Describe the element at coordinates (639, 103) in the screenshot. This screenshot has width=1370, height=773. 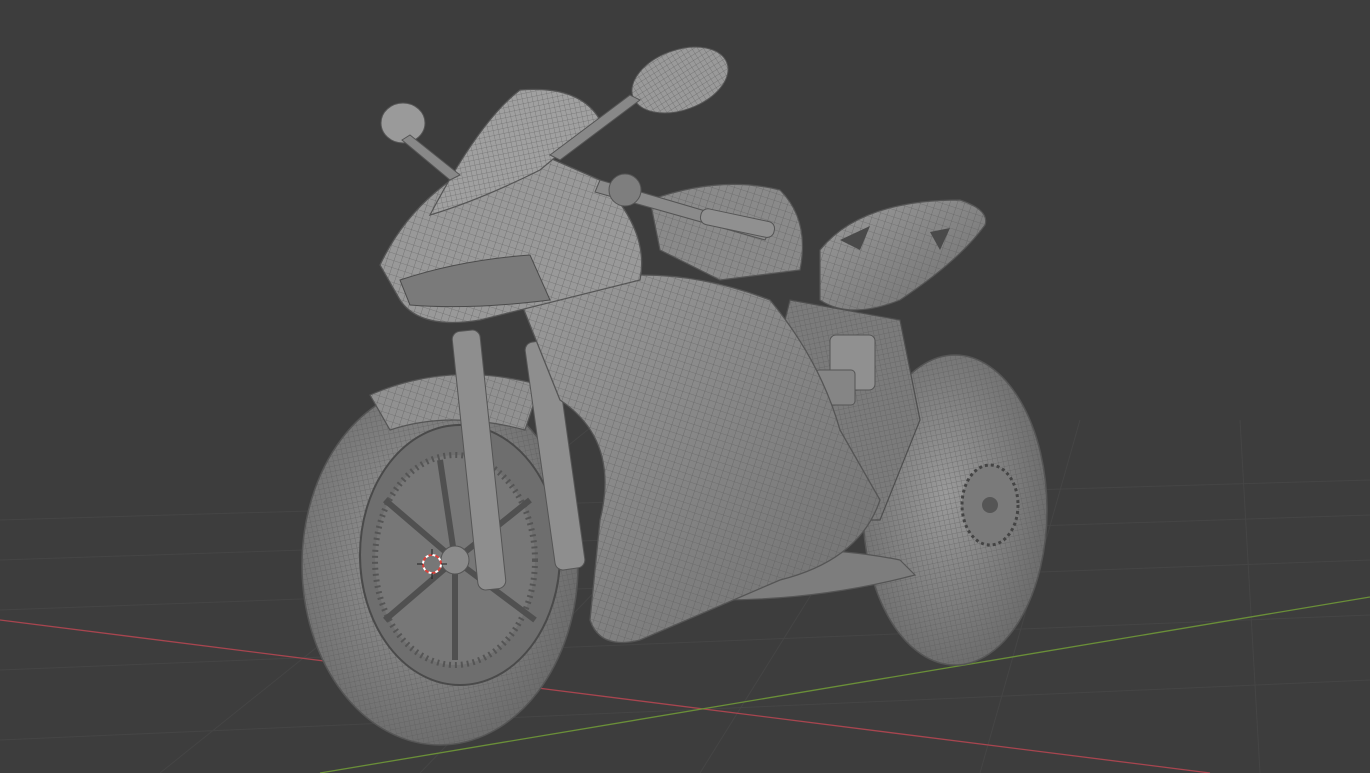
I see `right-mirror` at that location.